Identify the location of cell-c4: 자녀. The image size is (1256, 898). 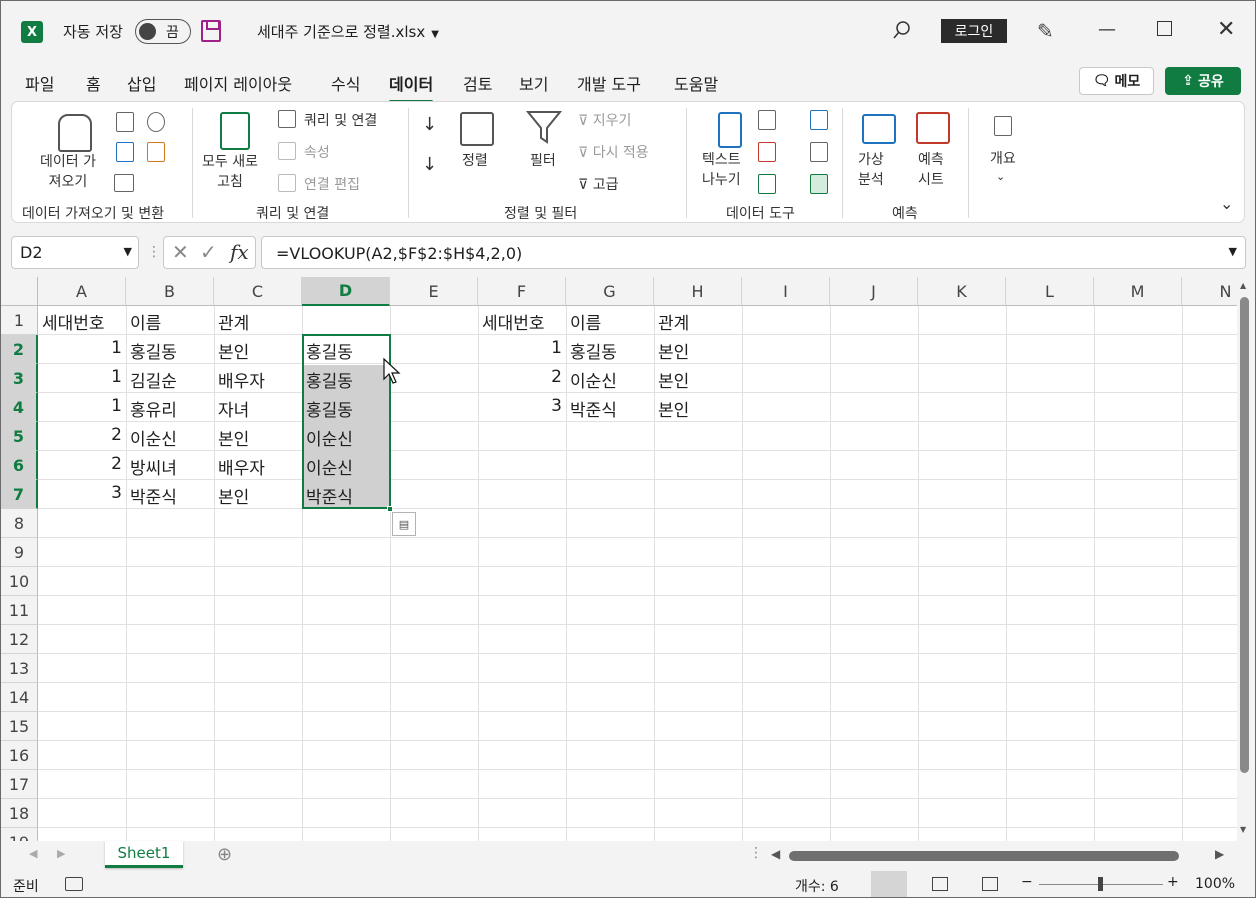
(258, 407).